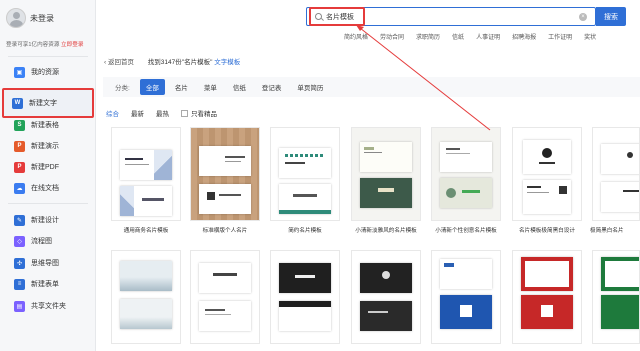 This screenshot has width=640, height=351. I want to click on filter-option: 菜单, so click(210, 87).